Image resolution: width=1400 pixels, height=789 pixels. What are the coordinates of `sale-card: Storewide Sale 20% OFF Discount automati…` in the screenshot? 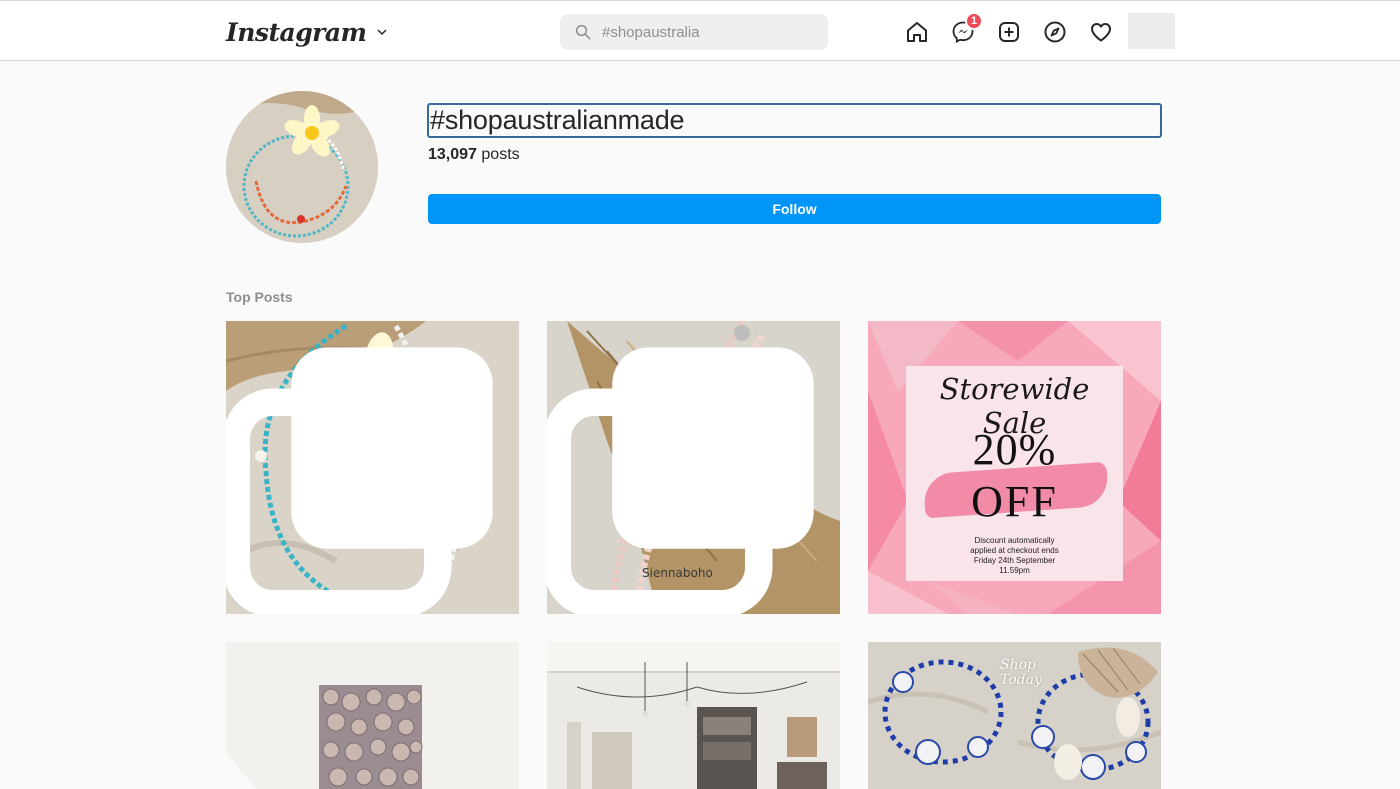 It's located at (1014, 473).